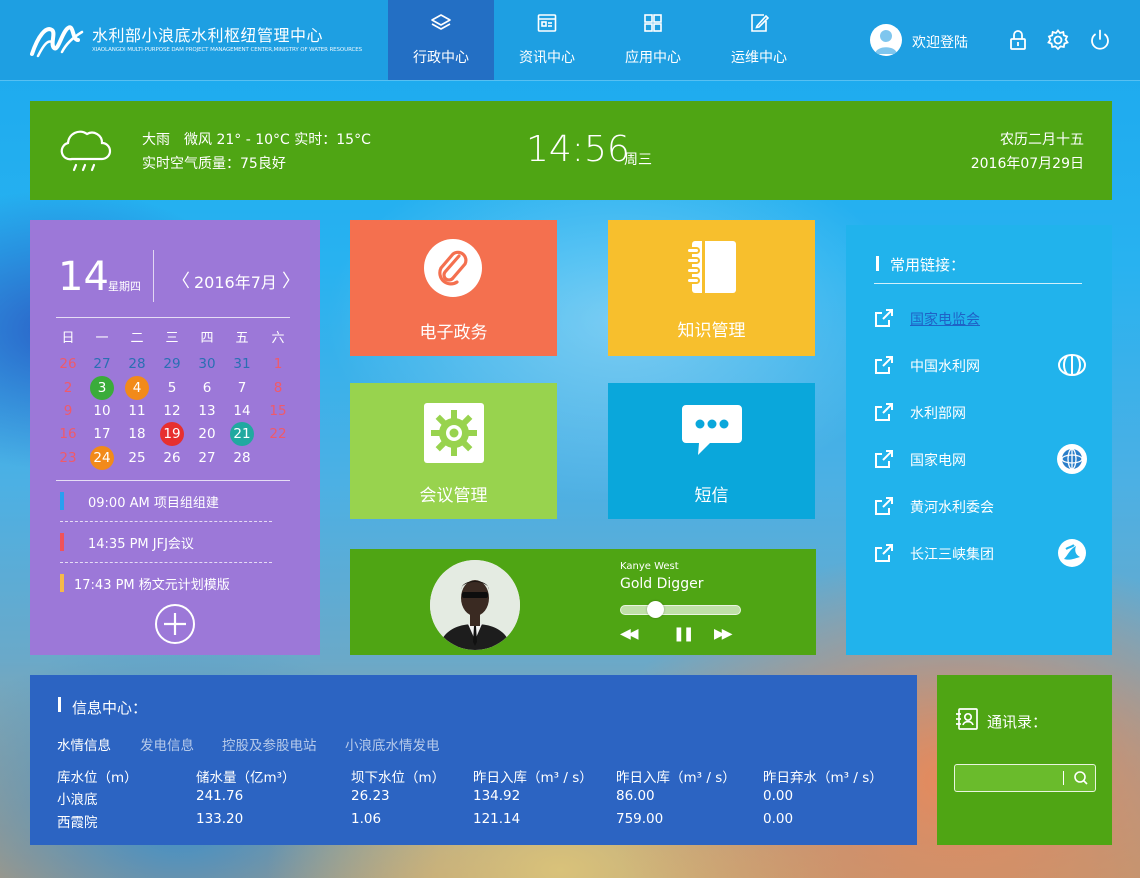  Describe the element at coordinates (1100, 40) in the screenshot. I see `power-icon` at that location.